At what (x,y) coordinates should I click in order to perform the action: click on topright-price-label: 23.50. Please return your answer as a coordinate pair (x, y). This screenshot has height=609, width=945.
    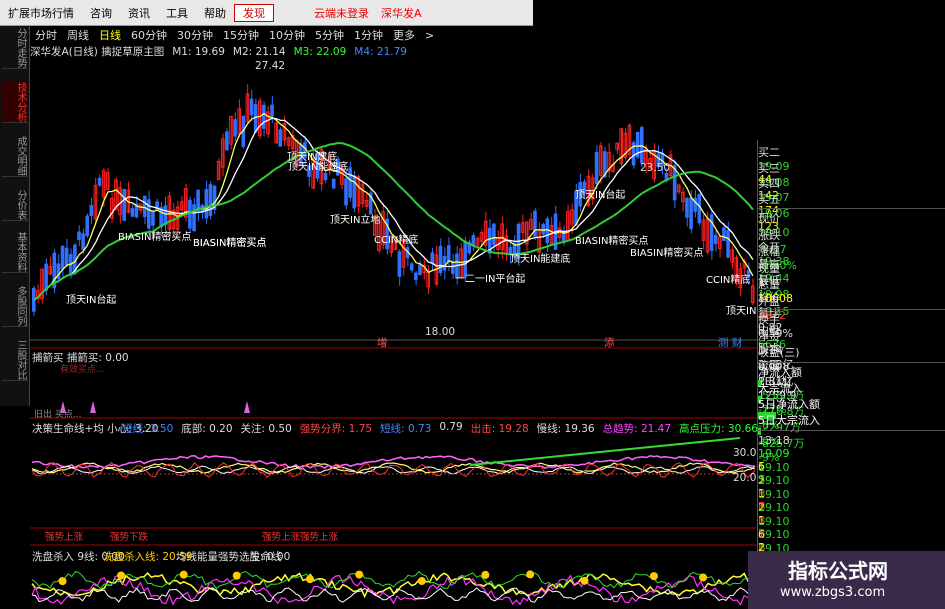
    Looking at the image, I should click on (655, 168).